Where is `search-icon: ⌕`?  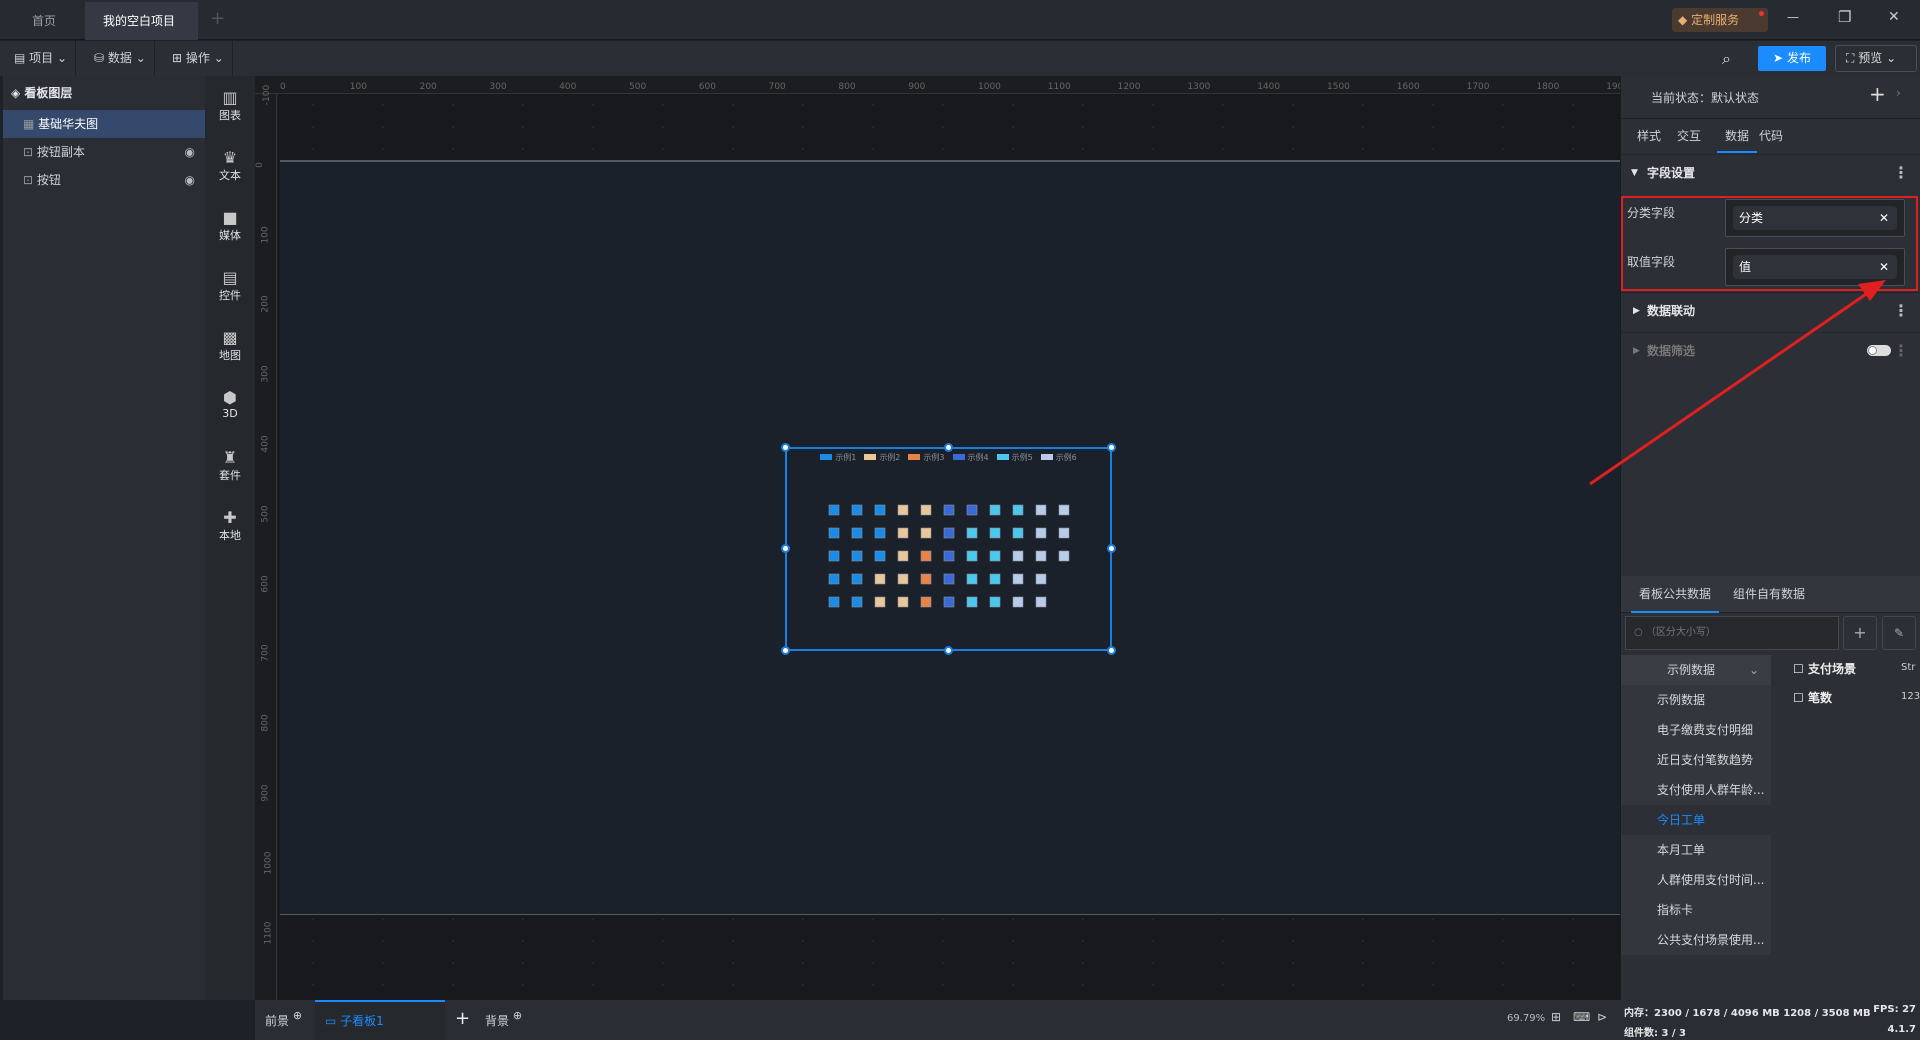
search-icon: ⌕ is located at coordinates (1726, 59).